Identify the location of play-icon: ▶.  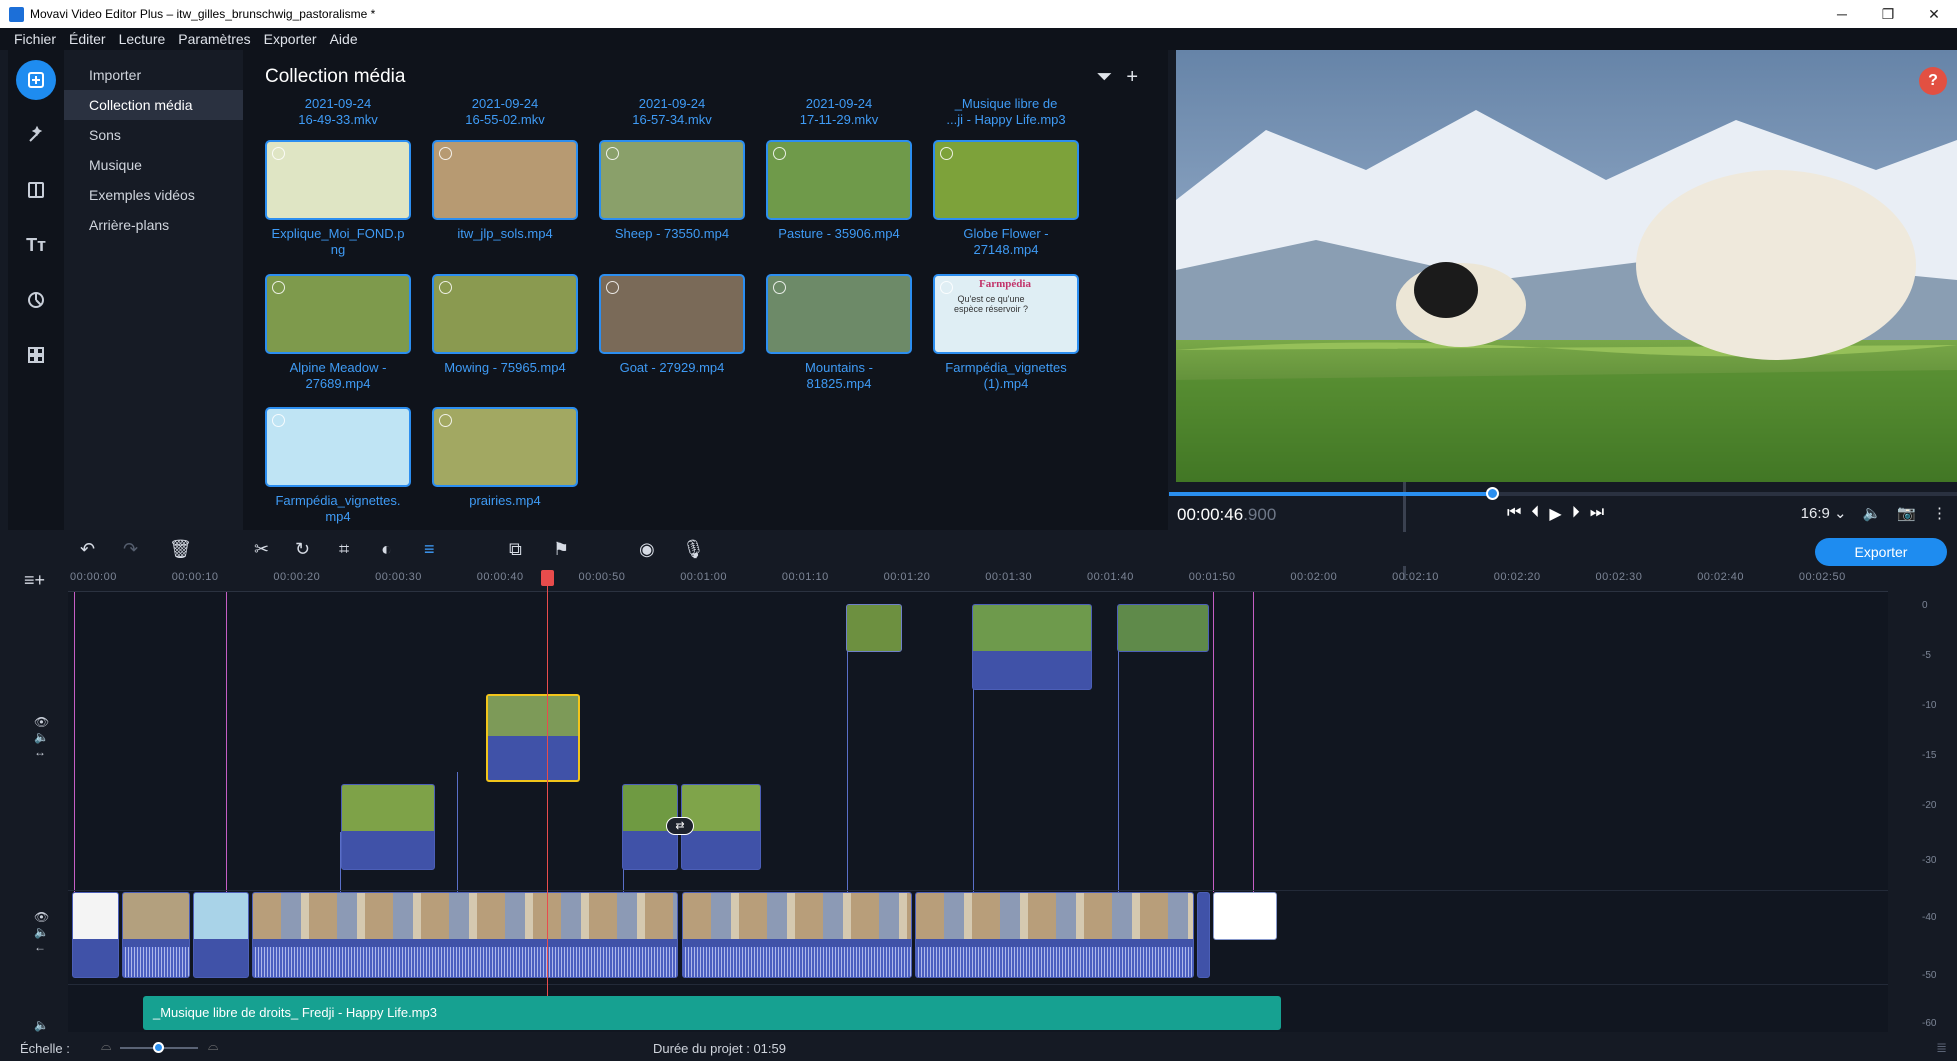
(1555, 514).